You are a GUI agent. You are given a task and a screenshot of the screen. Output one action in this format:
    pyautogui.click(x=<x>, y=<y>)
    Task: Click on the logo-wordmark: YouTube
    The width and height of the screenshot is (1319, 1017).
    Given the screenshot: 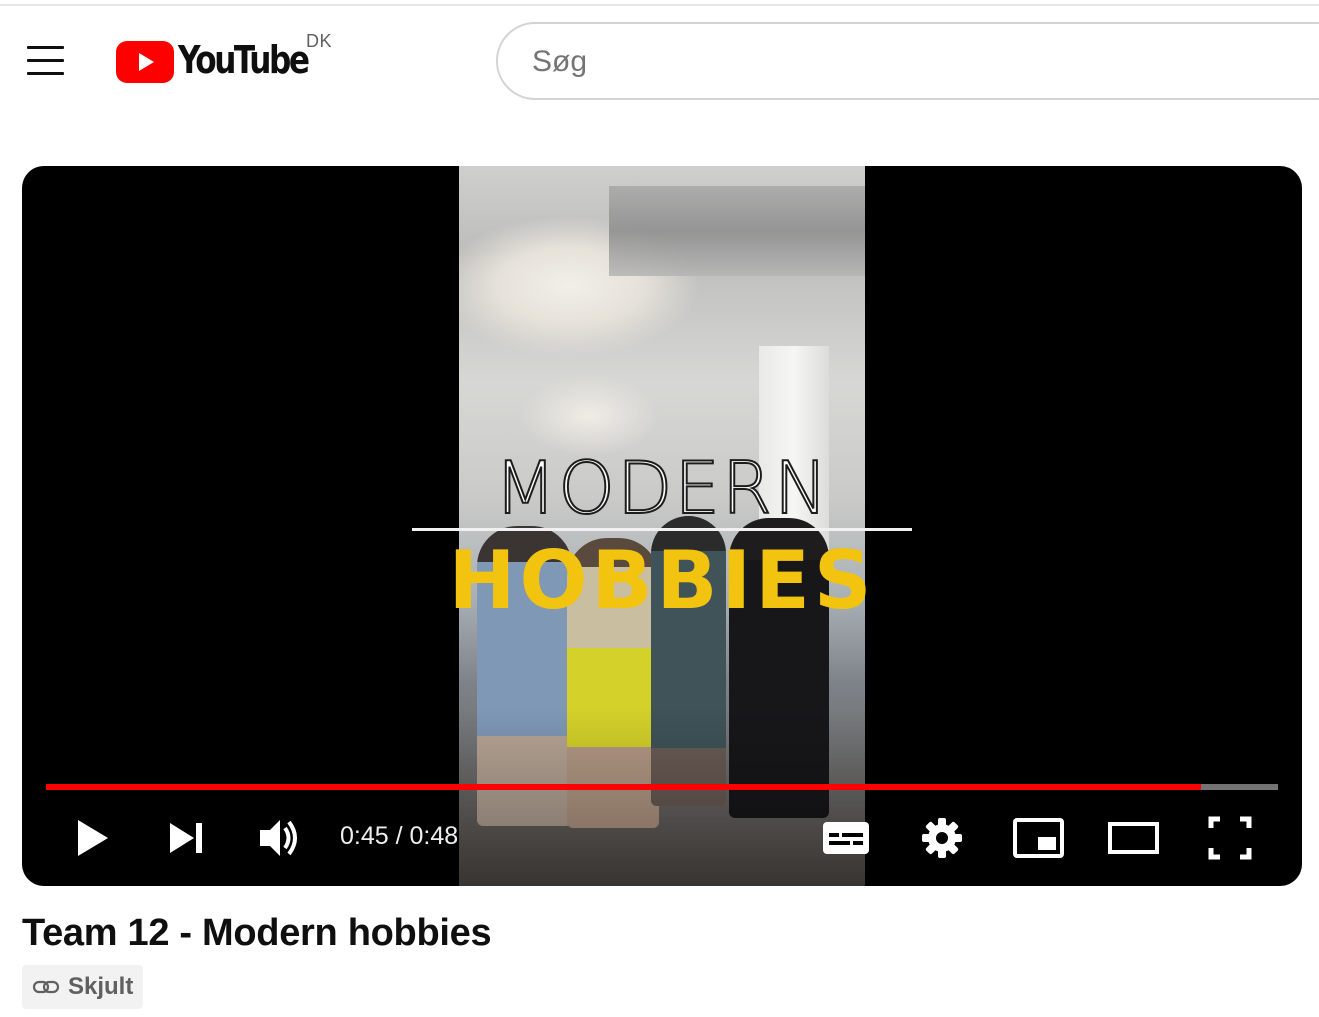 What is the action you would take?
    pyautogui.click(x=244, y=60)
    